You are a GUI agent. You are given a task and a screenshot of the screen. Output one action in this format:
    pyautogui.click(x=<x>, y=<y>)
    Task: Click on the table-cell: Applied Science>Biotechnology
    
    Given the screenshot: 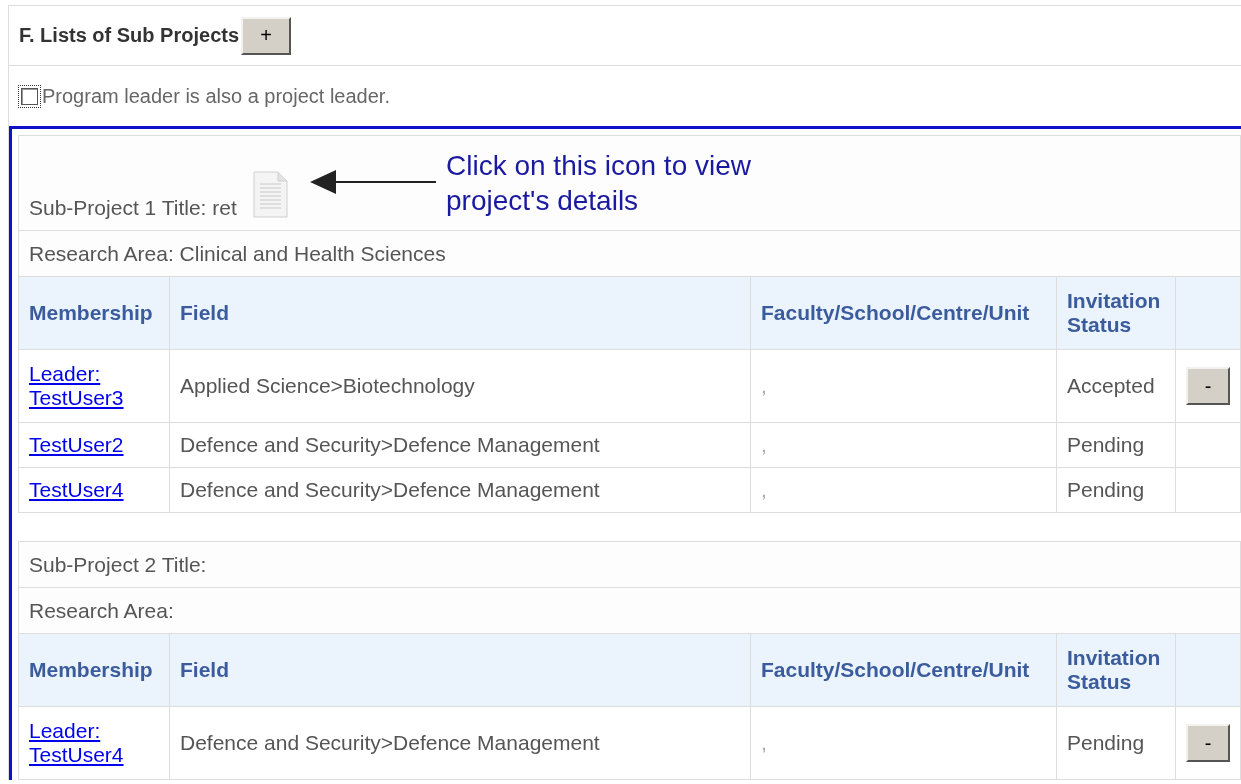 What is the action you would take?
    pyautogui.click(x=460, y=386)
    